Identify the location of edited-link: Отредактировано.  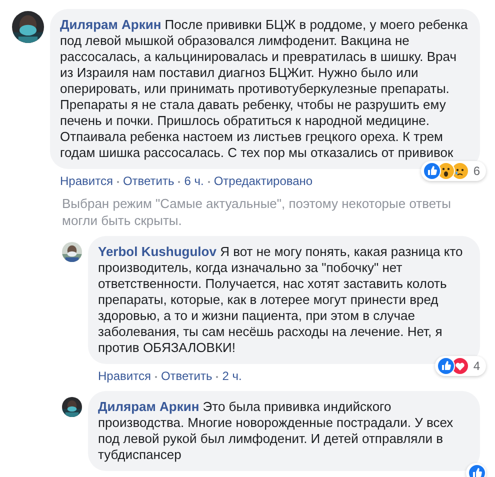
(263, 181).